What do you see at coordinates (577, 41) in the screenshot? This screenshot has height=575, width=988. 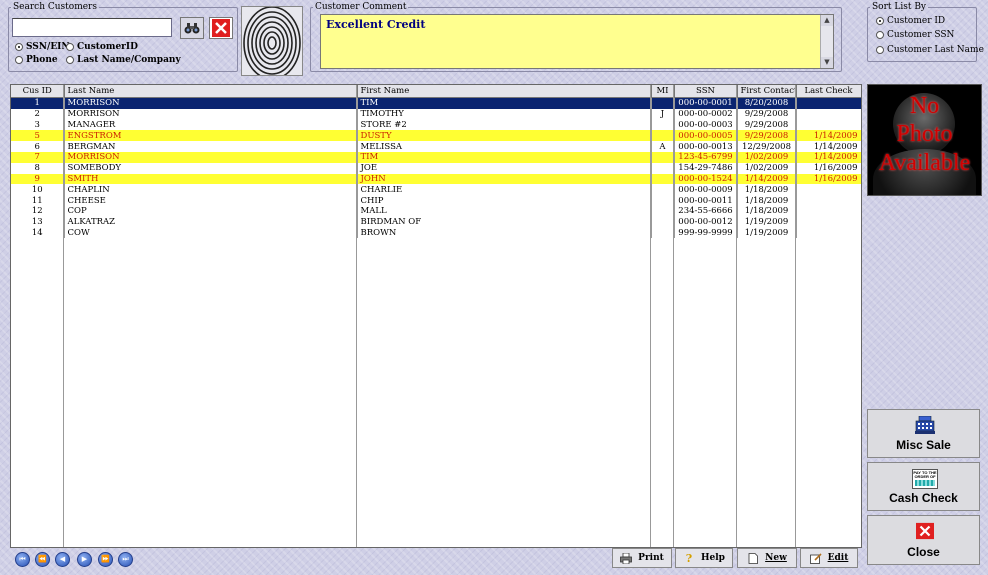 I see `customer-comment-textarea: Excellent Credit ▲ ▼` at bounding box center [577, 41].